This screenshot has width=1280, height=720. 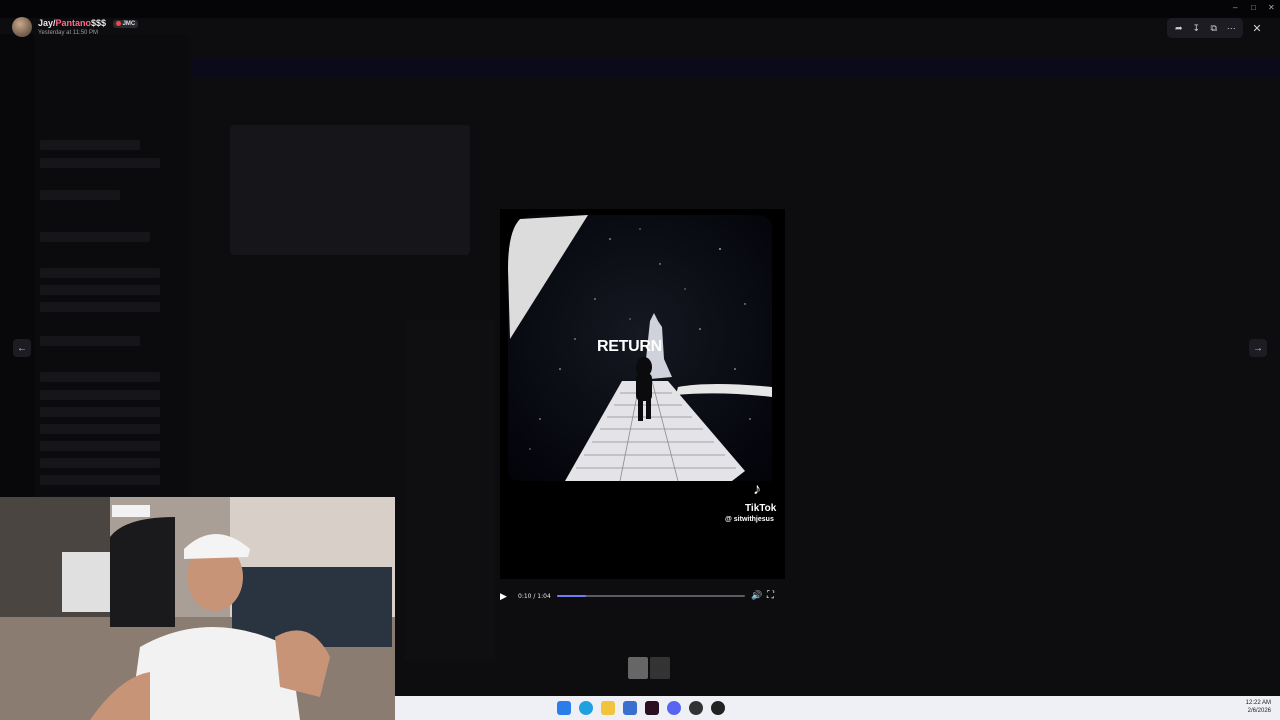 What do you see at coordinates (837, 708) in the screenshot?
I see `taskbar: 12:22 AM 2/6/2026` at bounding box center [837, 708].